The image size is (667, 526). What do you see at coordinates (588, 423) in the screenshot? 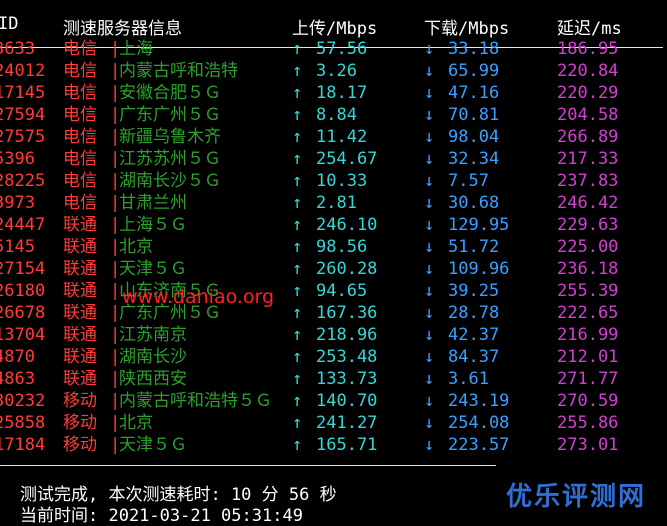
I see `row-latency: 255.86` at bounding box center [588, 423].